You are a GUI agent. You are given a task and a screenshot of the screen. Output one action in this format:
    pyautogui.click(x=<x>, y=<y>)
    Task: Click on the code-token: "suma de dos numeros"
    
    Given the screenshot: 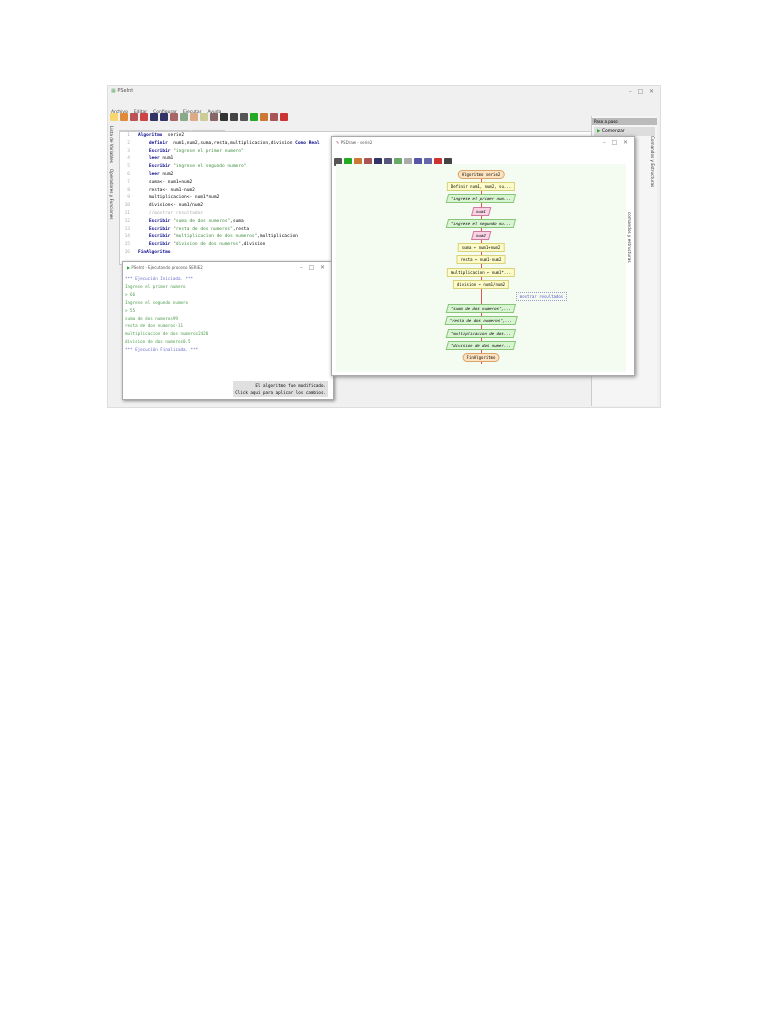 What is the action you would take?
    pyautogui.click(x=200, y=221)
    